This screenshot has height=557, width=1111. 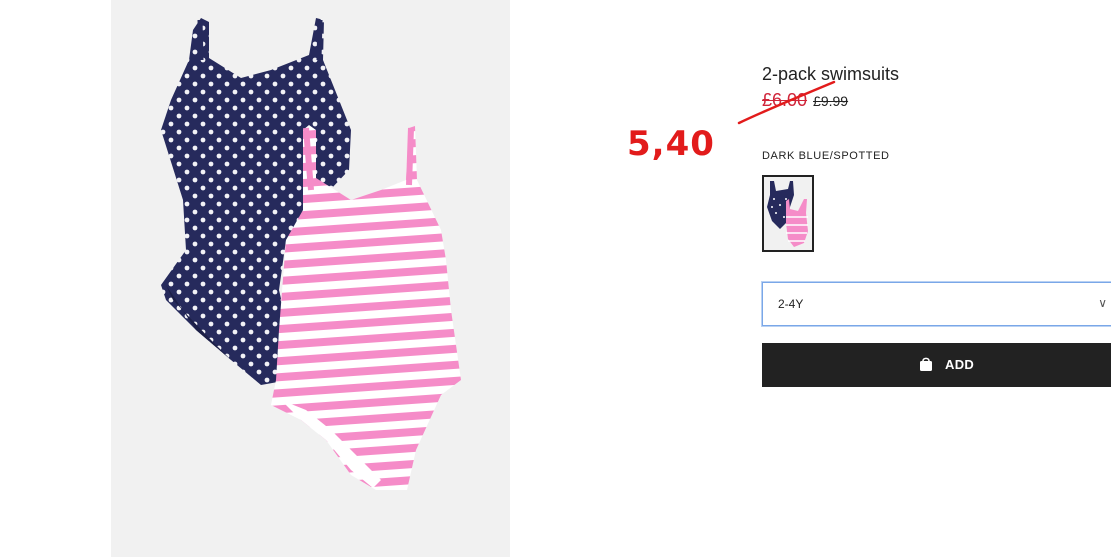 What do you see at coordinates (831, 101) in the screenshot?
I see `original-price: £9.99` at bounding box center [831, 101].